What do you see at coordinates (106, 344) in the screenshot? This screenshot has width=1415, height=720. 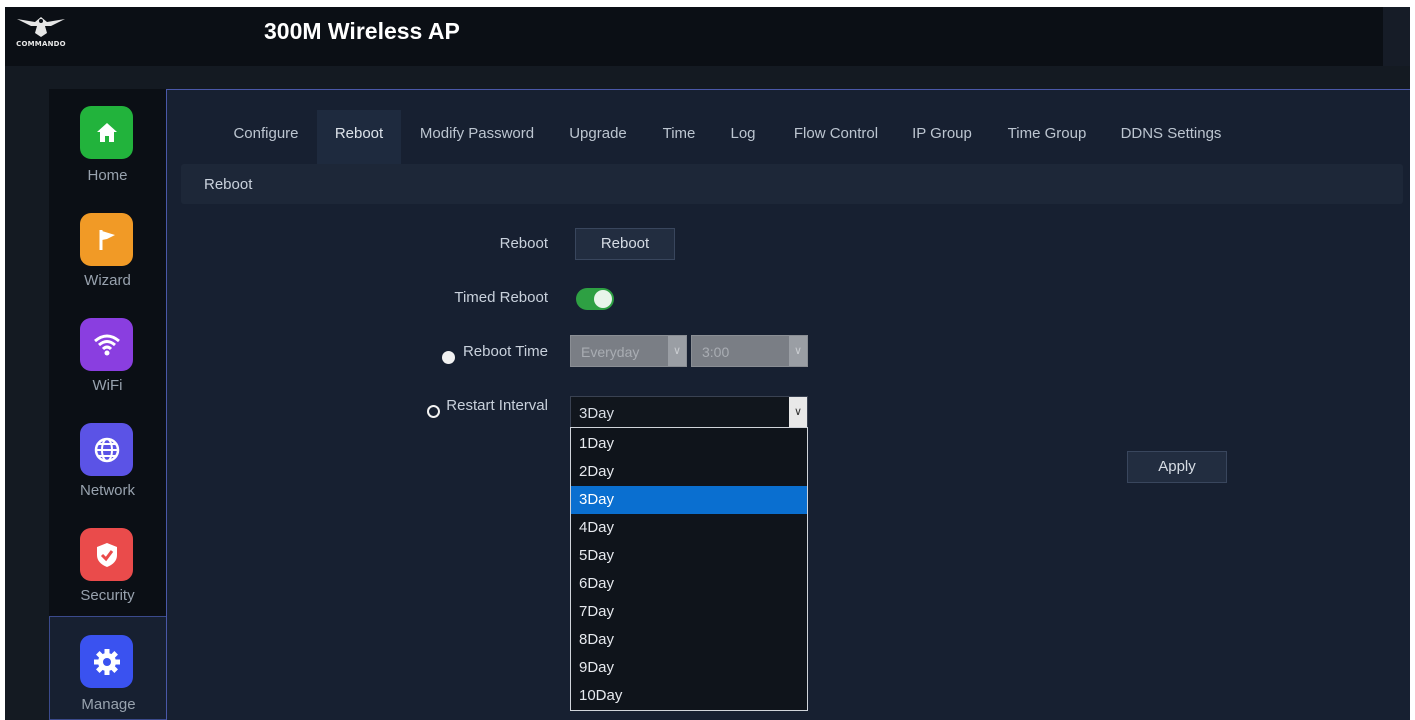 I see `wifi-icon` at bounding box center [106, 344].